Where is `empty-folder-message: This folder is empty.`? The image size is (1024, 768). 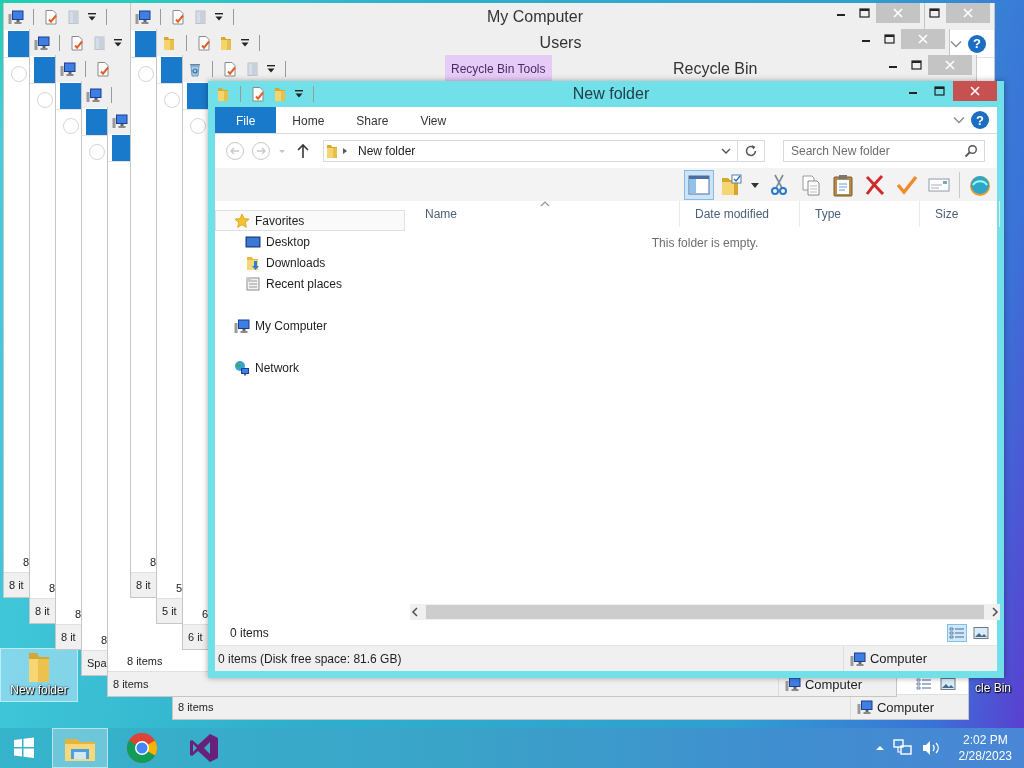
empty-folder-message: This folder is empty. is located at coordinates (705, 243).